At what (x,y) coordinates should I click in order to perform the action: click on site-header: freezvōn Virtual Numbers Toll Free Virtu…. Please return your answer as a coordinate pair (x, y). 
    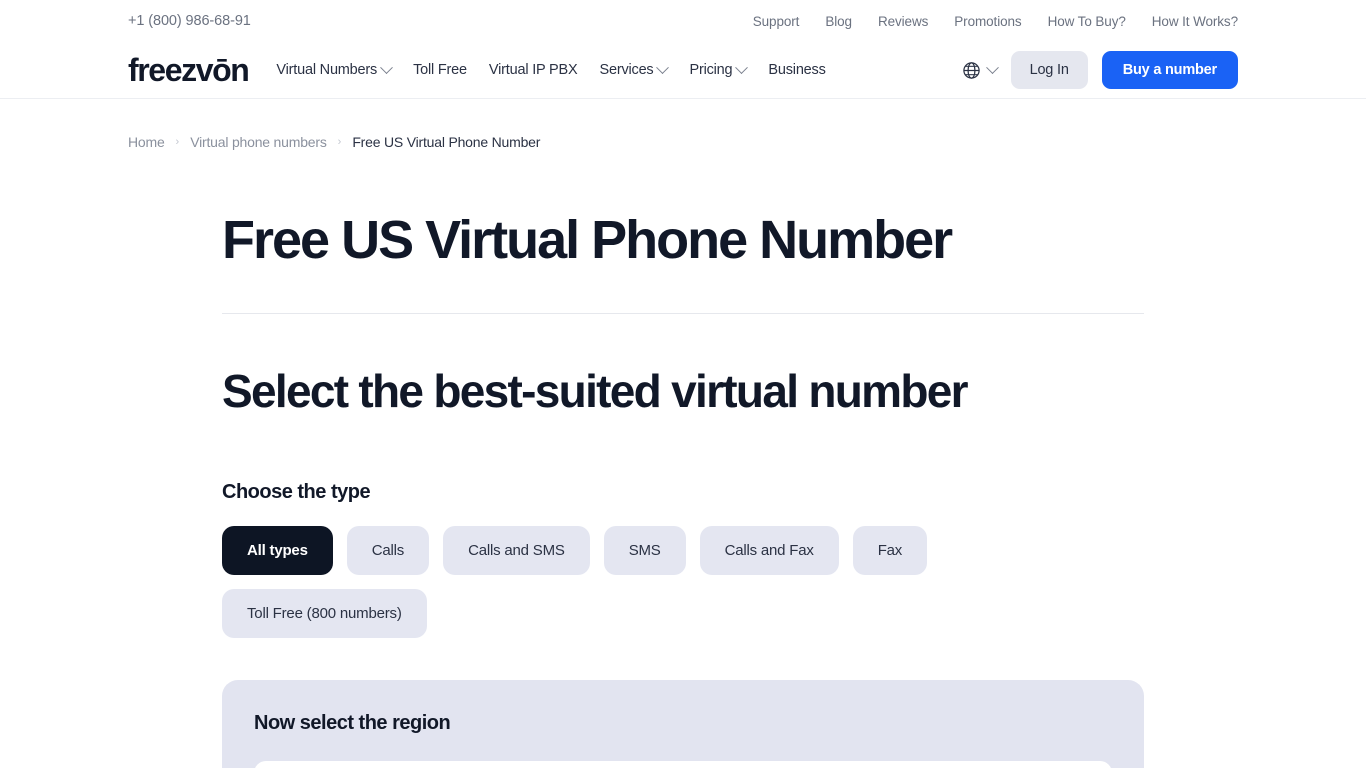
    Looking at the image, I should click on (683, 70).